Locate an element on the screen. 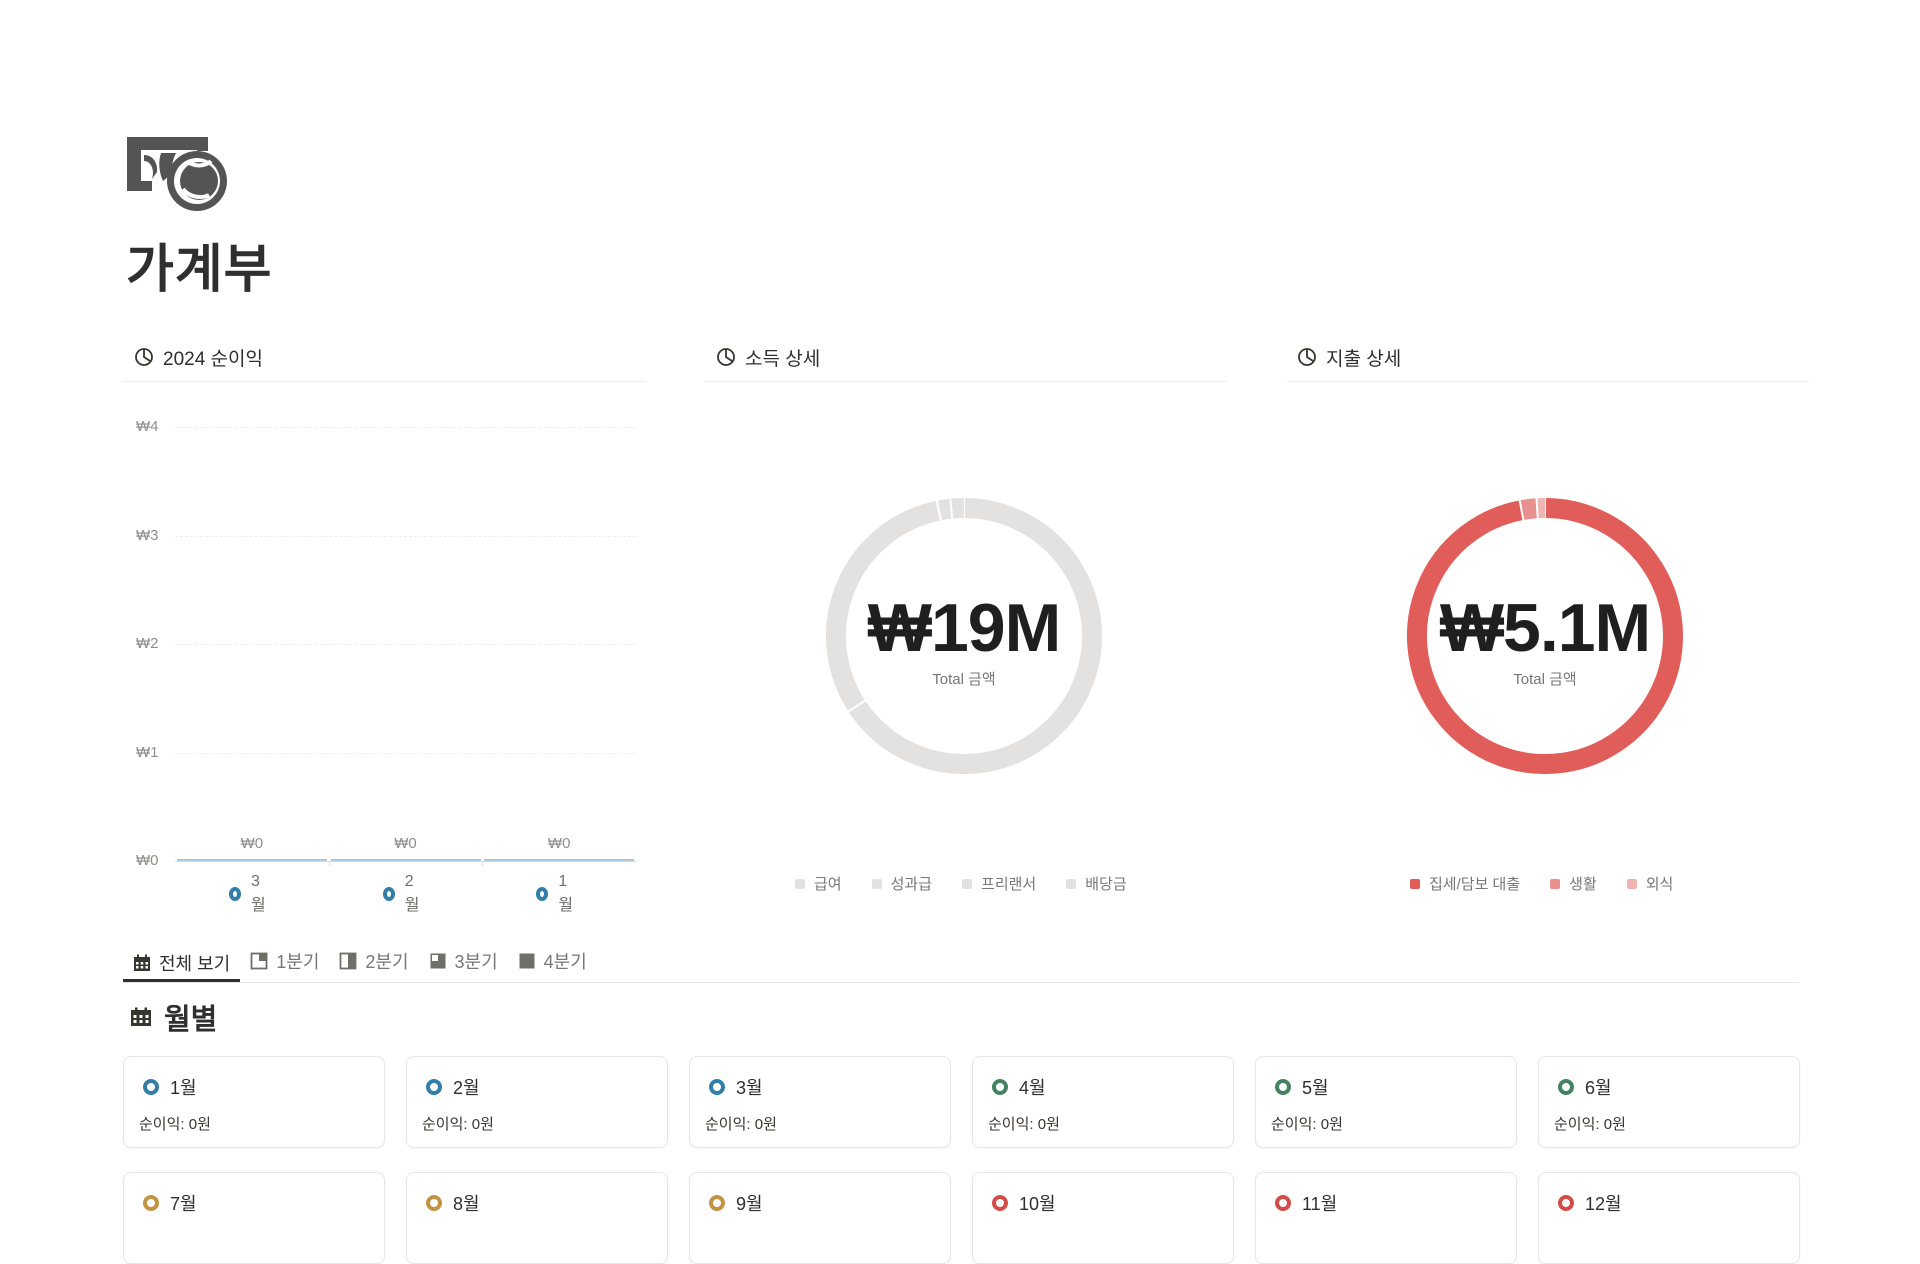 Image resolution: width=1920 pixels, height=1264 pixels. tab-q3: 3분기 is located at coordinates (463, 958).